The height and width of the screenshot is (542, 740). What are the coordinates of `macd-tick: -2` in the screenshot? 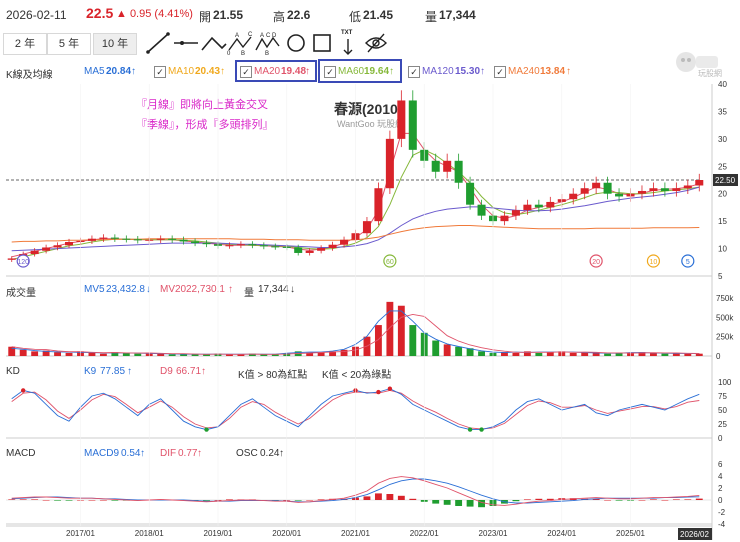 It's located at (722, 512).